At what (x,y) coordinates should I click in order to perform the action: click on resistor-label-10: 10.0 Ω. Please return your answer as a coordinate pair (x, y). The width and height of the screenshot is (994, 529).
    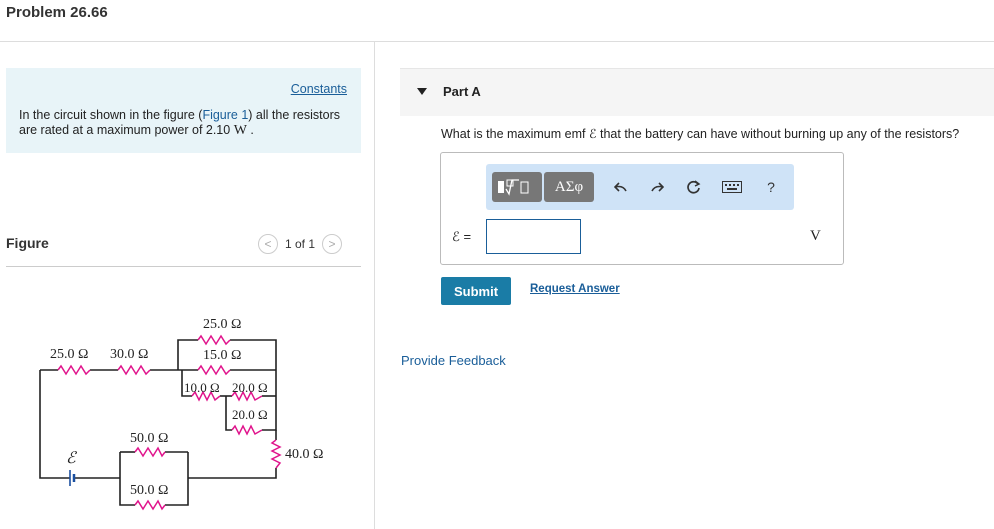
    Looking at the image, I should click on (202, 387).